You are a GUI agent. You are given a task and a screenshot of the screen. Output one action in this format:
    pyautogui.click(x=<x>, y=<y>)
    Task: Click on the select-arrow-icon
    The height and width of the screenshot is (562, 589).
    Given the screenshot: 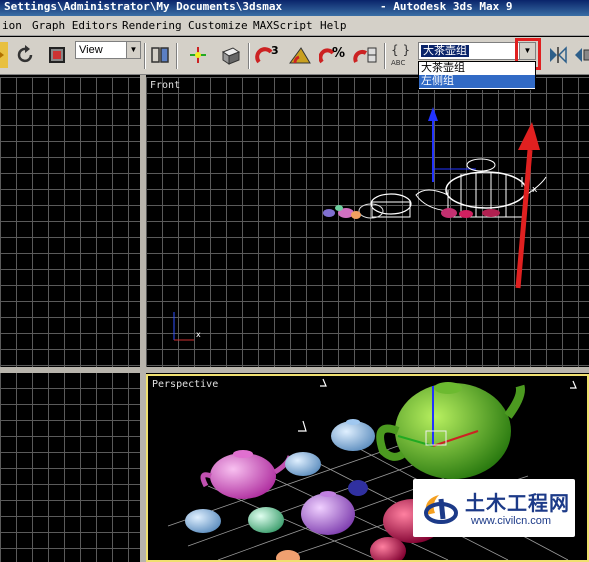 What is the action you would take?
    pyautogui.click(x=4, y=55)
    